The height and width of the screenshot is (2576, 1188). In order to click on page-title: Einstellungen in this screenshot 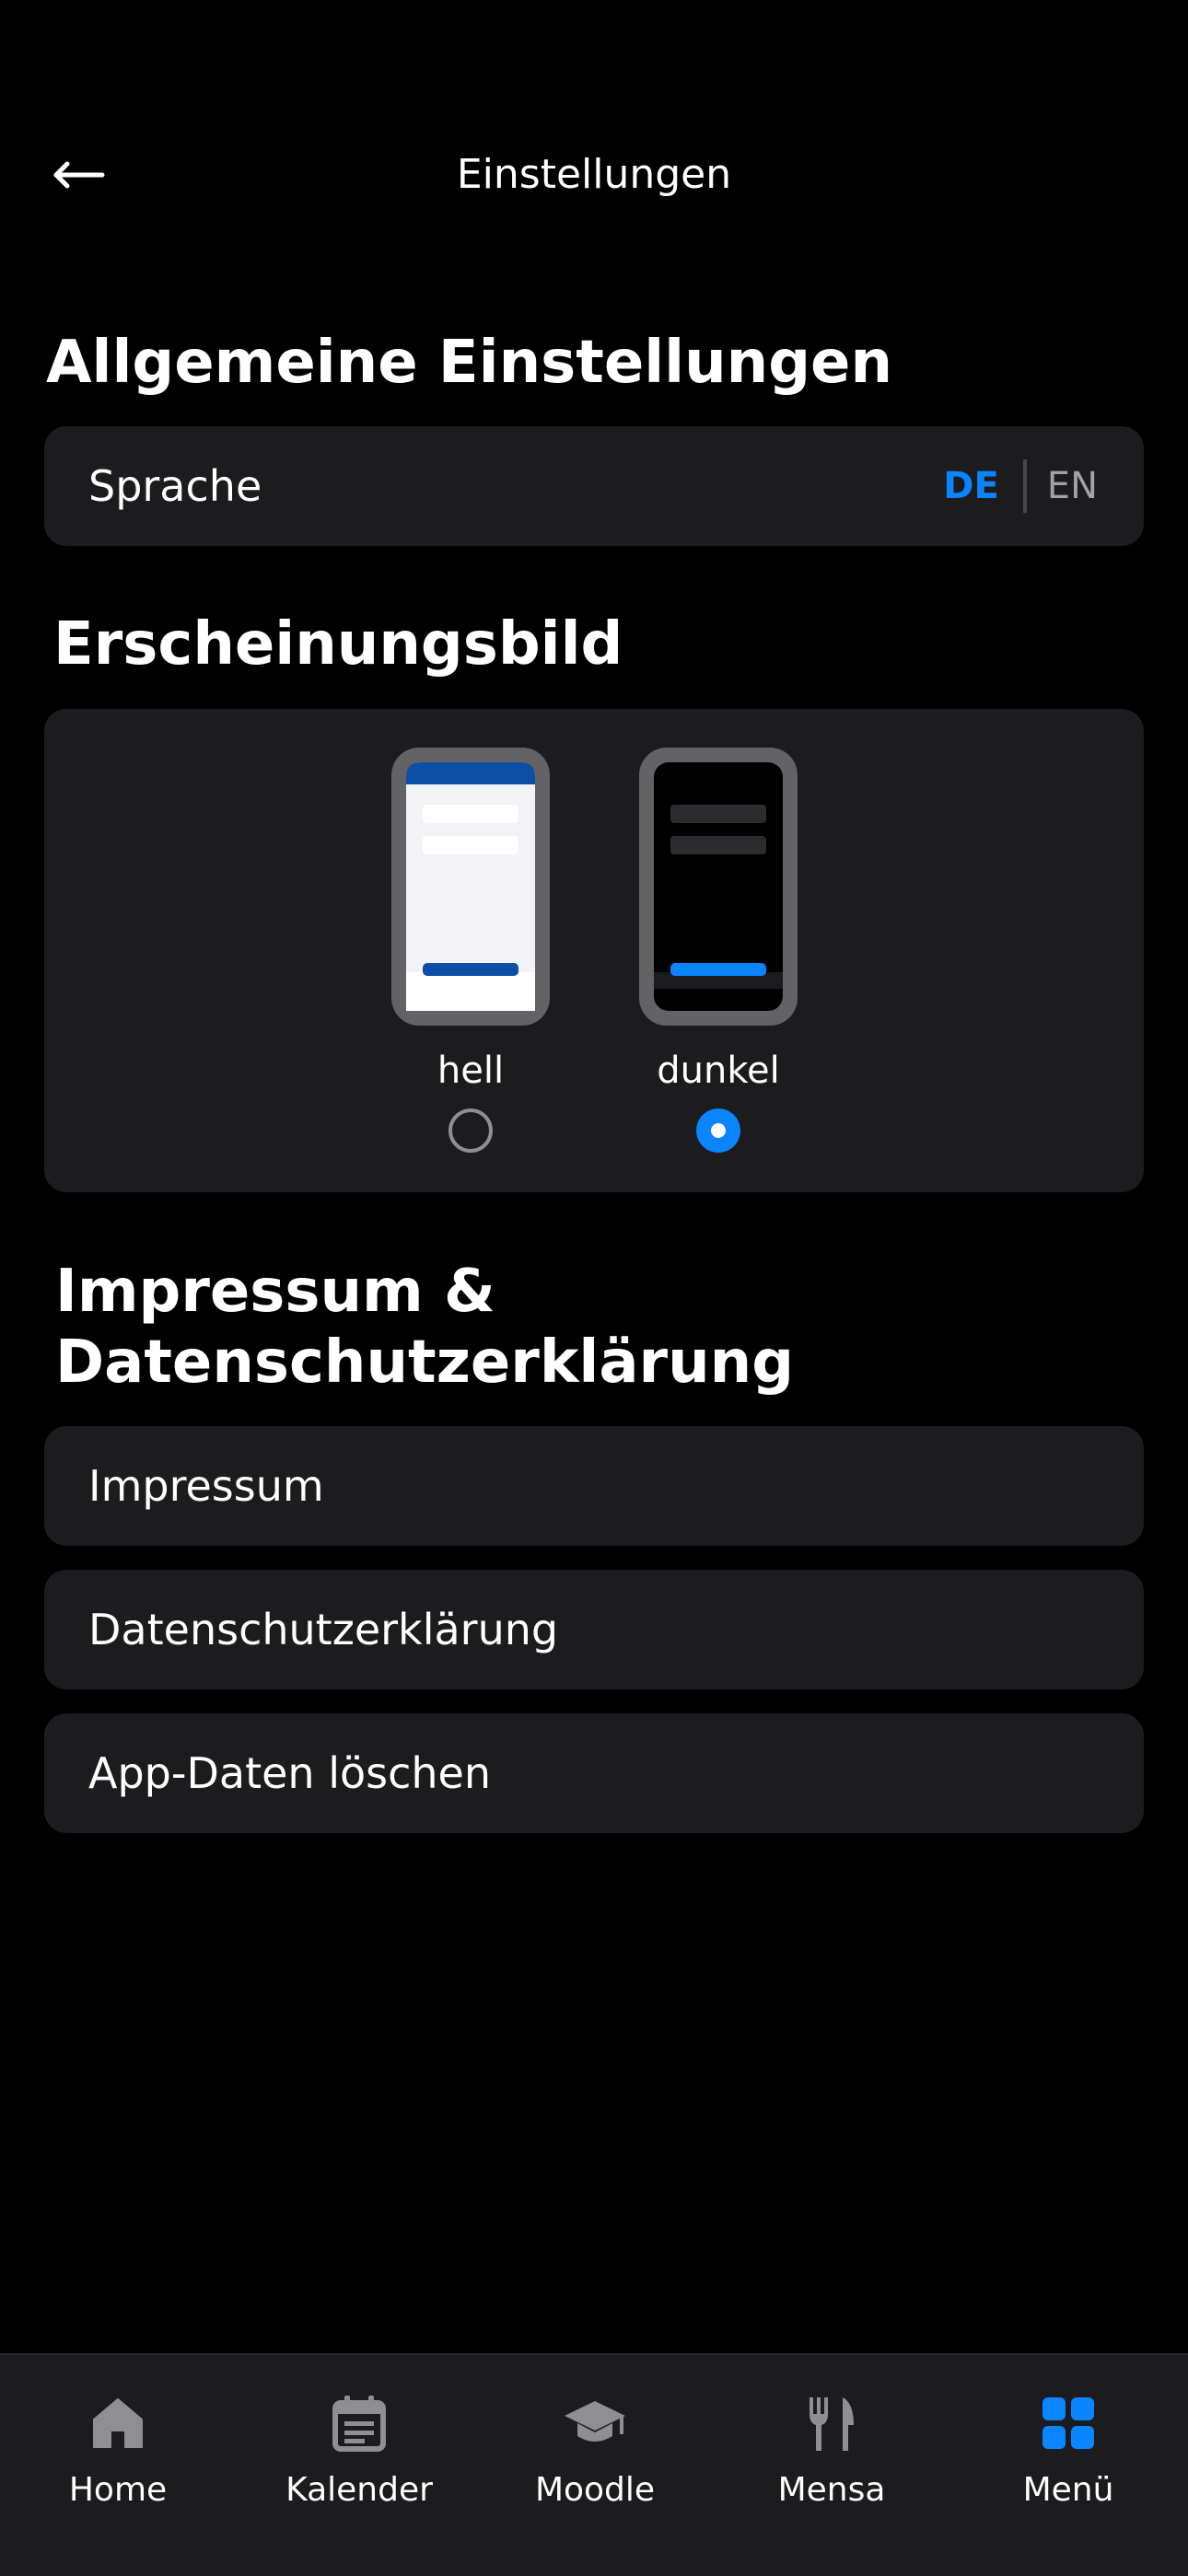, I will do `click(594, 174)`.